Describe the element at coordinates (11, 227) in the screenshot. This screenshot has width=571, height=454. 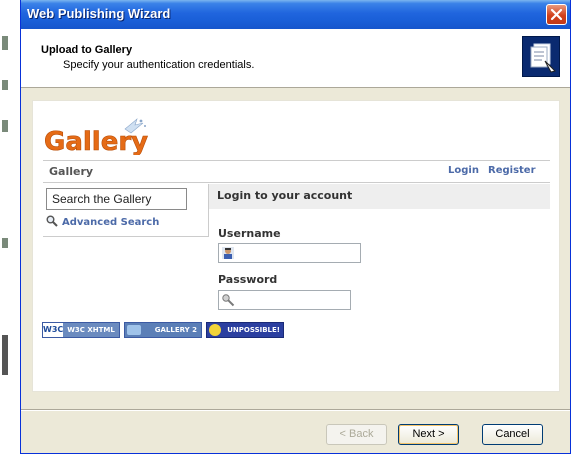
I see `desktop-background` at that location.